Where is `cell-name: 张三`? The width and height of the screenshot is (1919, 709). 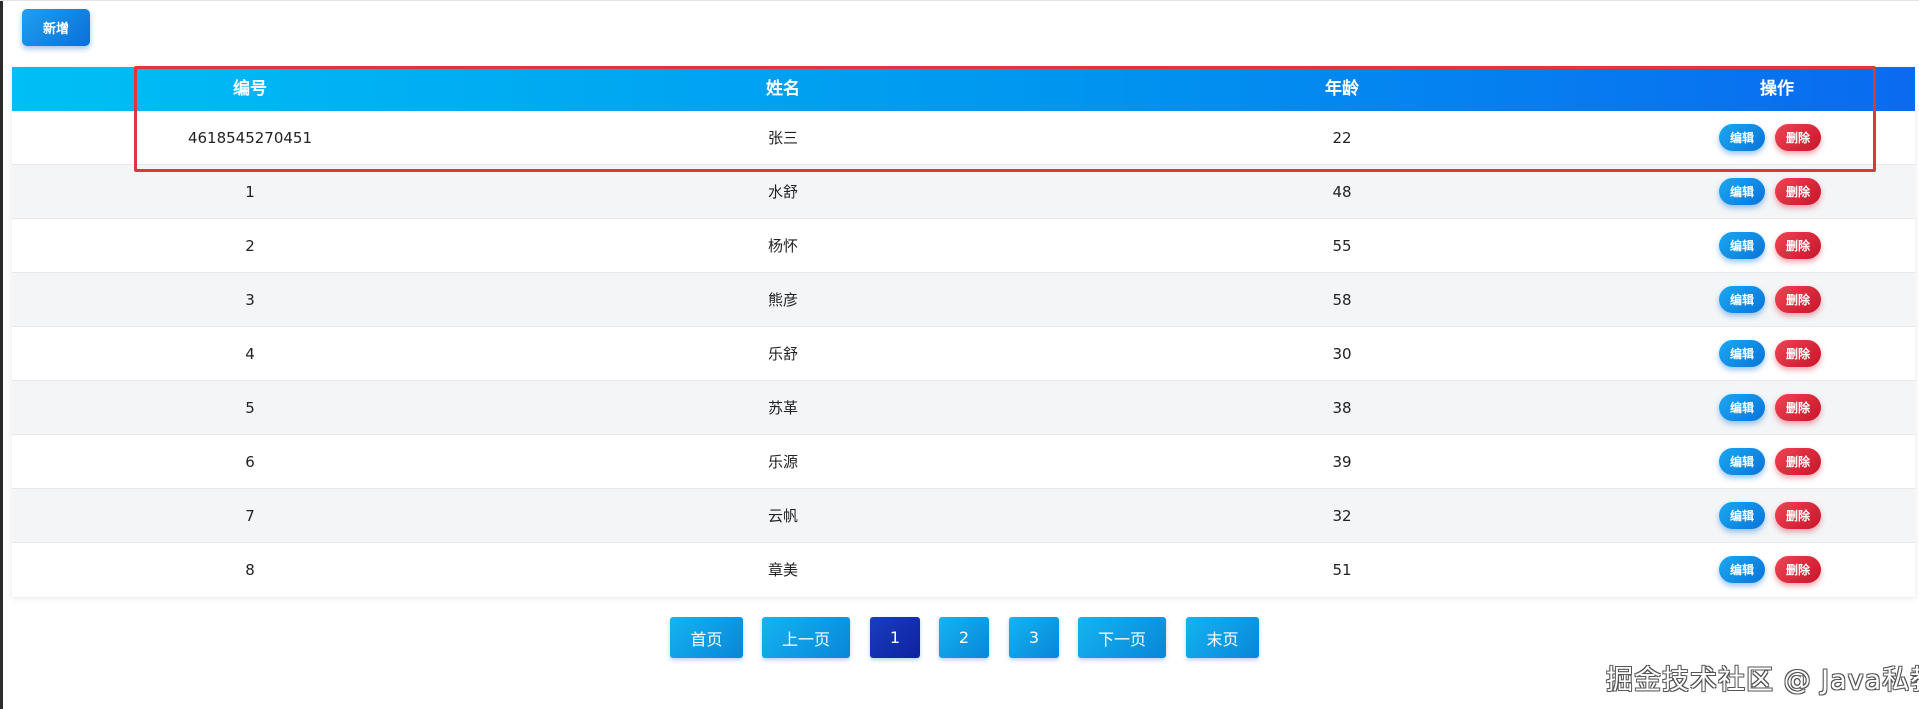 cell-name: 张三 is located at coordinates (782, 138).